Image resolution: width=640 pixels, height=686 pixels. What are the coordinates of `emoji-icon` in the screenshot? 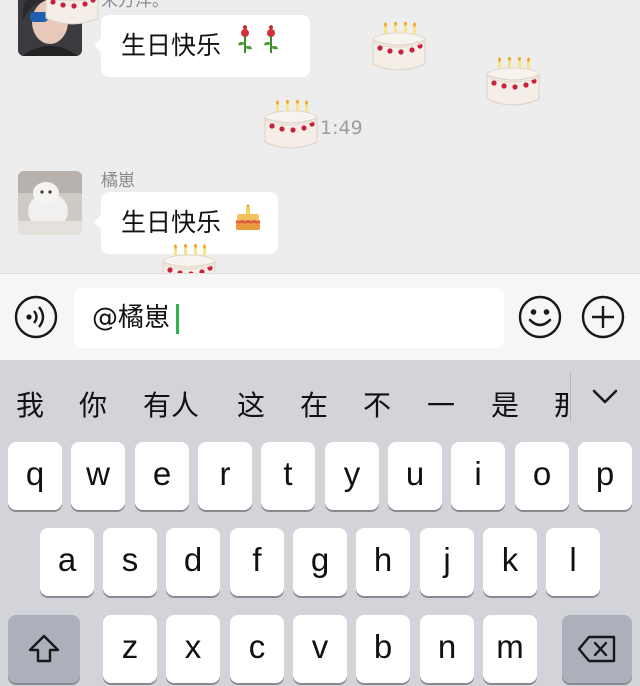 It's located at (540, 317).